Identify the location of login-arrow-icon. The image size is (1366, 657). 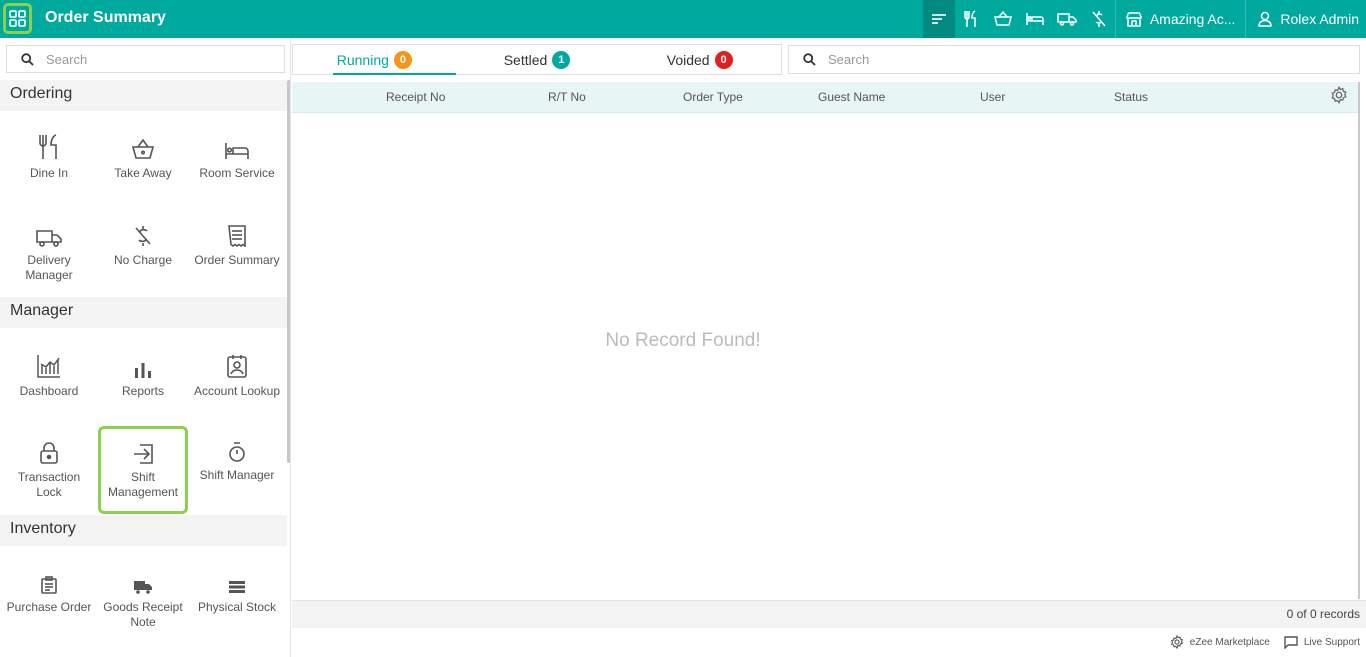
(143, 454).